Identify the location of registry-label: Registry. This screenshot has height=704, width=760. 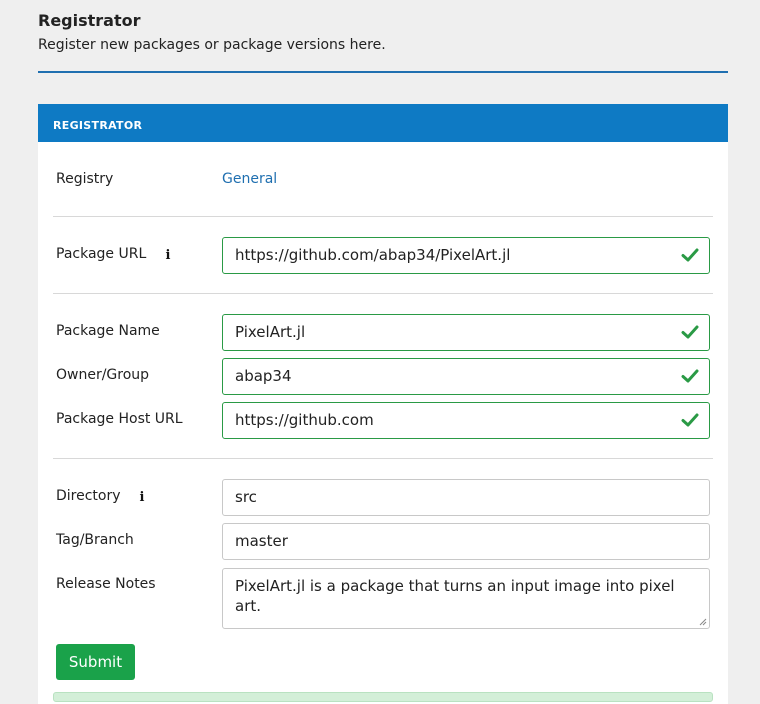
(85, 179).